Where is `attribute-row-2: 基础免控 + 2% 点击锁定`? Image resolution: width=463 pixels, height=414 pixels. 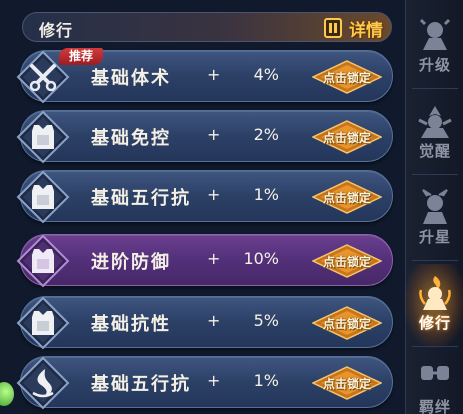
attribute-row-2: 基础免控 + 2% 点击锁定 is located at coordinates (204, 137).